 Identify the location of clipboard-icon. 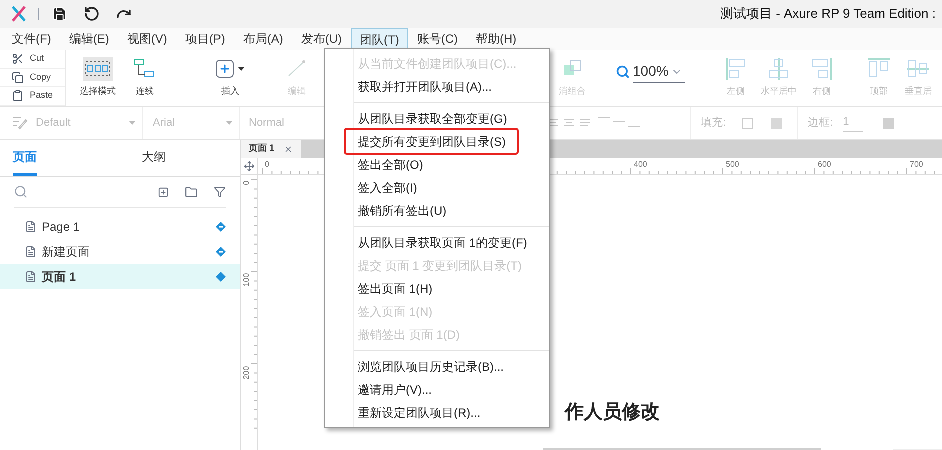
(18, 96).